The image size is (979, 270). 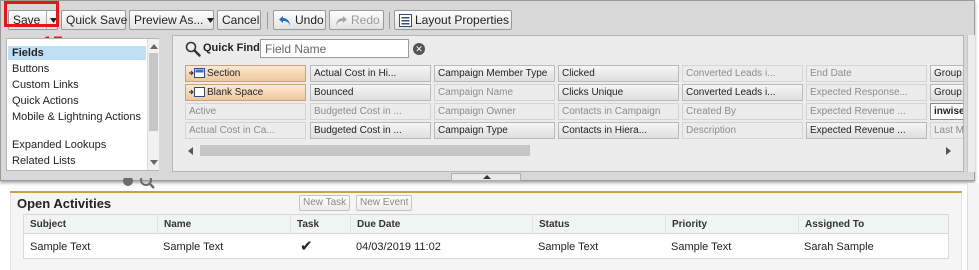 What do you see at coordinates (77, 101) in the screenshot?
I see `category-item-quick-actions: Quick Actions` at bounding box center [77, 101].